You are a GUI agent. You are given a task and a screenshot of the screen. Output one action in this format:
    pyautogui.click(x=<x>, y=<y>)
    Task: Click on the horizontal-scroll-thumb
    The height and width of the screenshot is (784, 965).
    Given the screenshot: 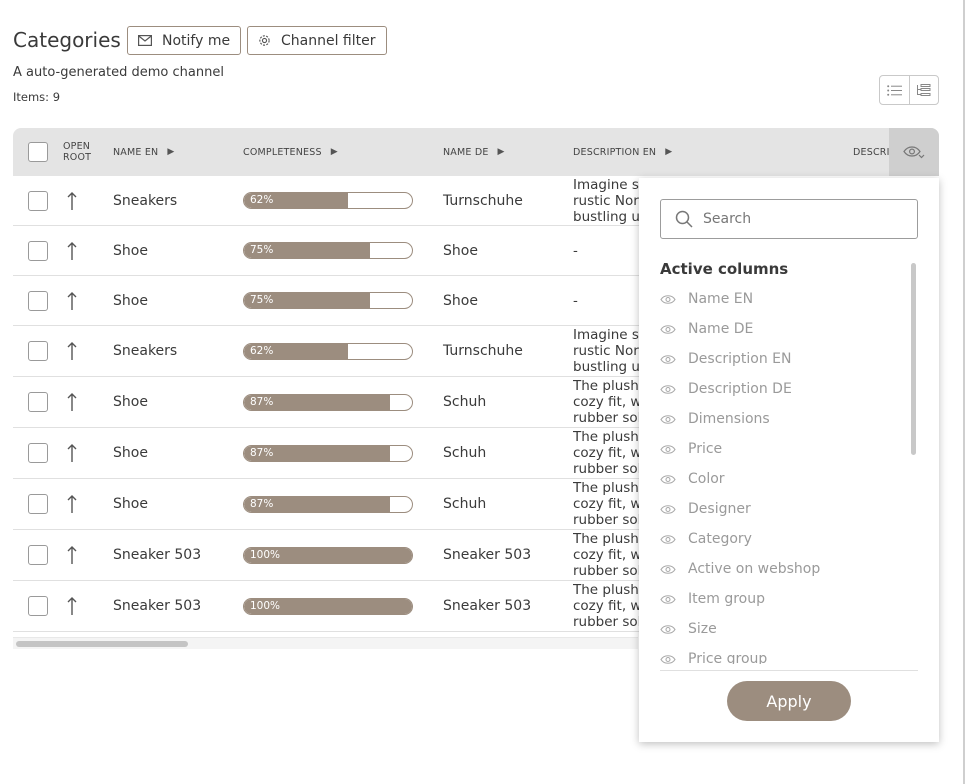 What is the action you would take?
    pyautogui.click(x=102, y=644)
    